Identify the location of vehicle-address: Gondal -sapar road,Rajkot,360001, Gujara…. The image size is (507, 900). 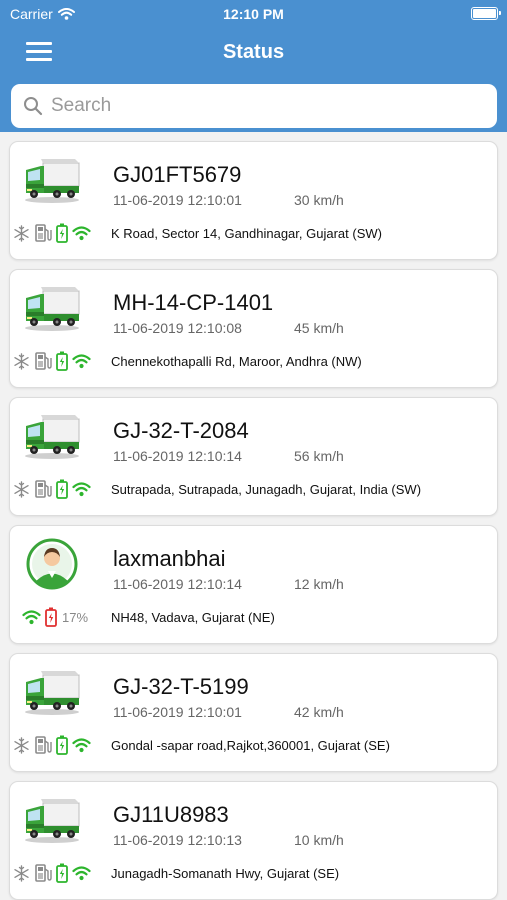
(250, 745).